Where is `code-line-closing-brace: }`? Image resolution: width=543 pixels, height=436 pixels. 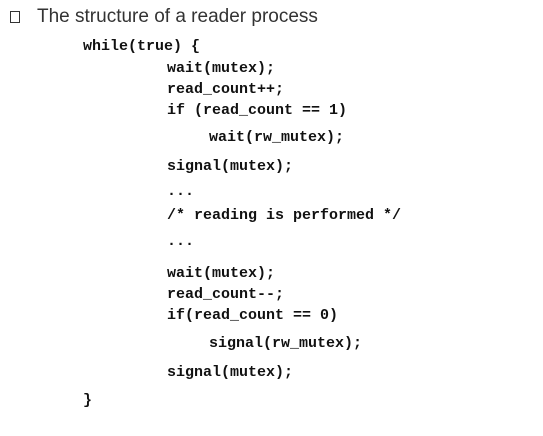 code-line-closing-brace: } is located at coordinates (88, 400).